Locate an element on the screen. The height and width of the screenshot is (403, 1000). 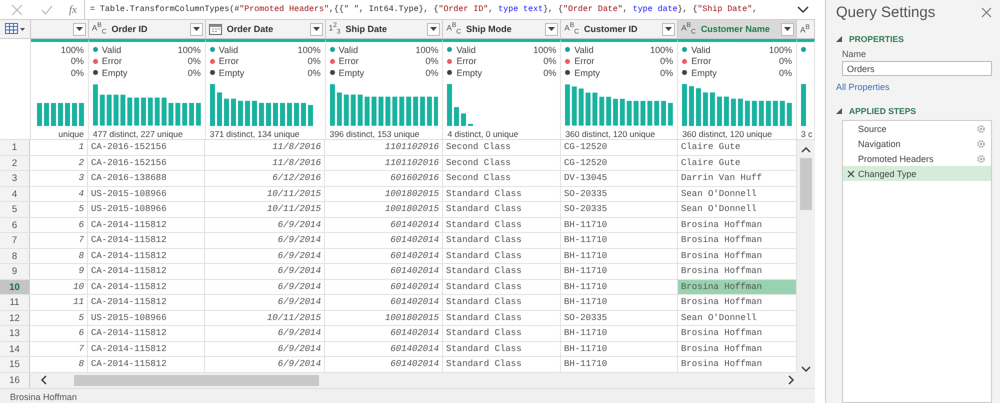
fx-button: fx is located at coordinates (73, 10).